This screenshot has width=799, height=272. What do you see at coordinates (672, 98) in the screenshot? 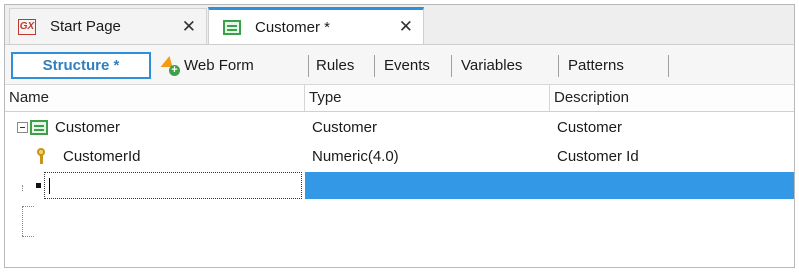
I see `column-header-description: Description` at bounding box center [672, 98].